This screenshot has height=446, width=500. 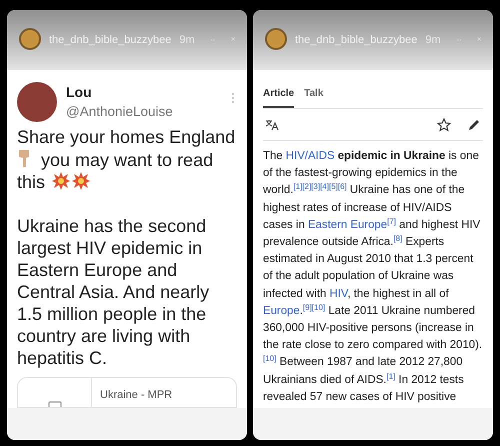 What do you see at coordinates (37, 102) in the screenshot?
I see `profile-avatar` at bounding box center [37, 102].